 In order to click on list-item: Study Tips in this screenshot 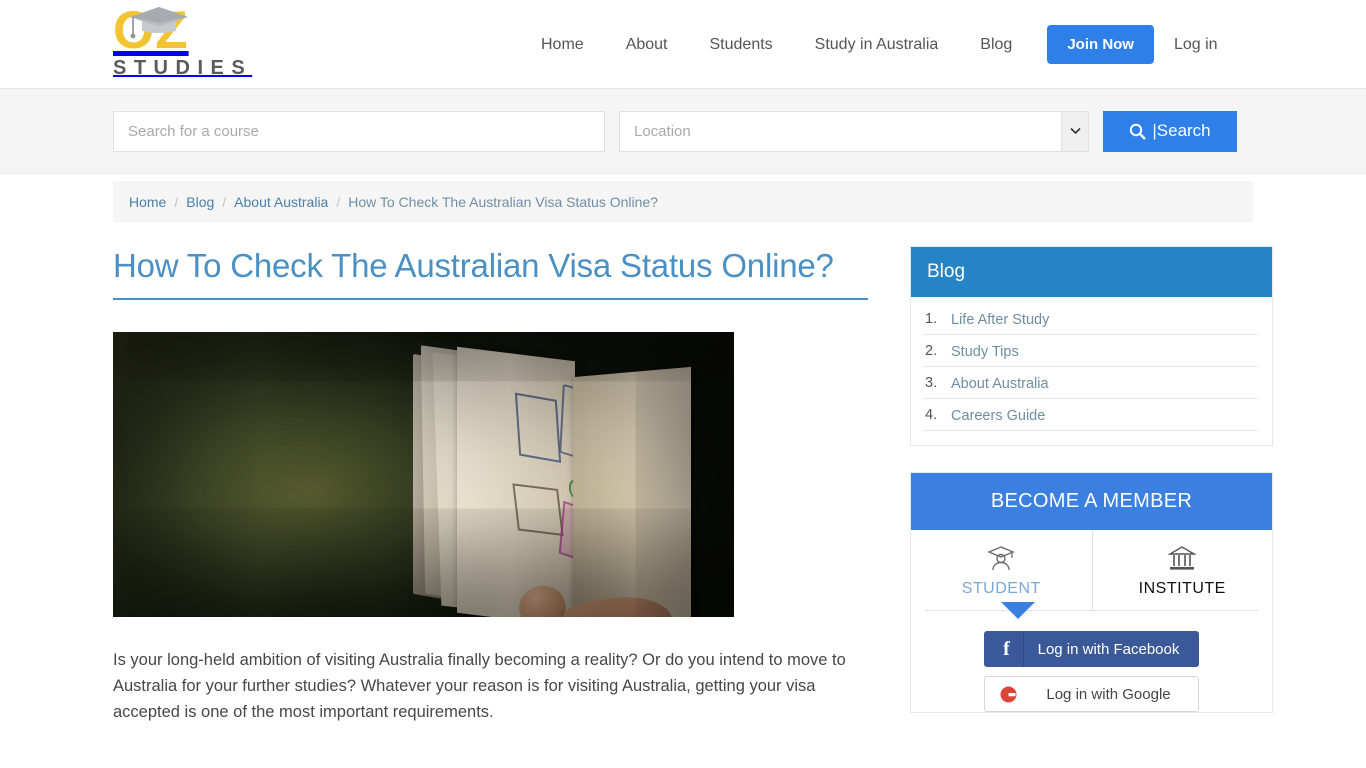, I will do `click(1091, 355)`.